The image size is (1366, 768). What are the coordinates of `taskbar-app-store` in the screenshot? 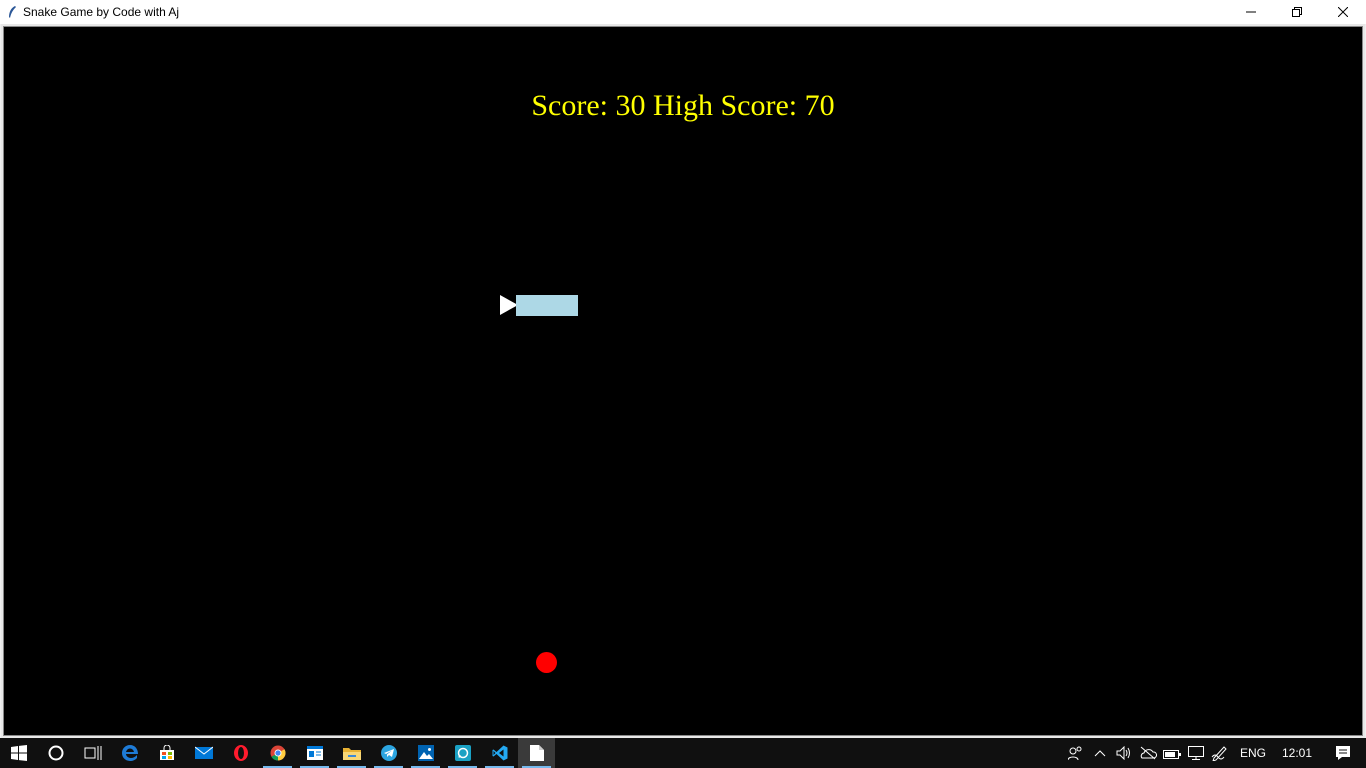 It's located at (166, 753).